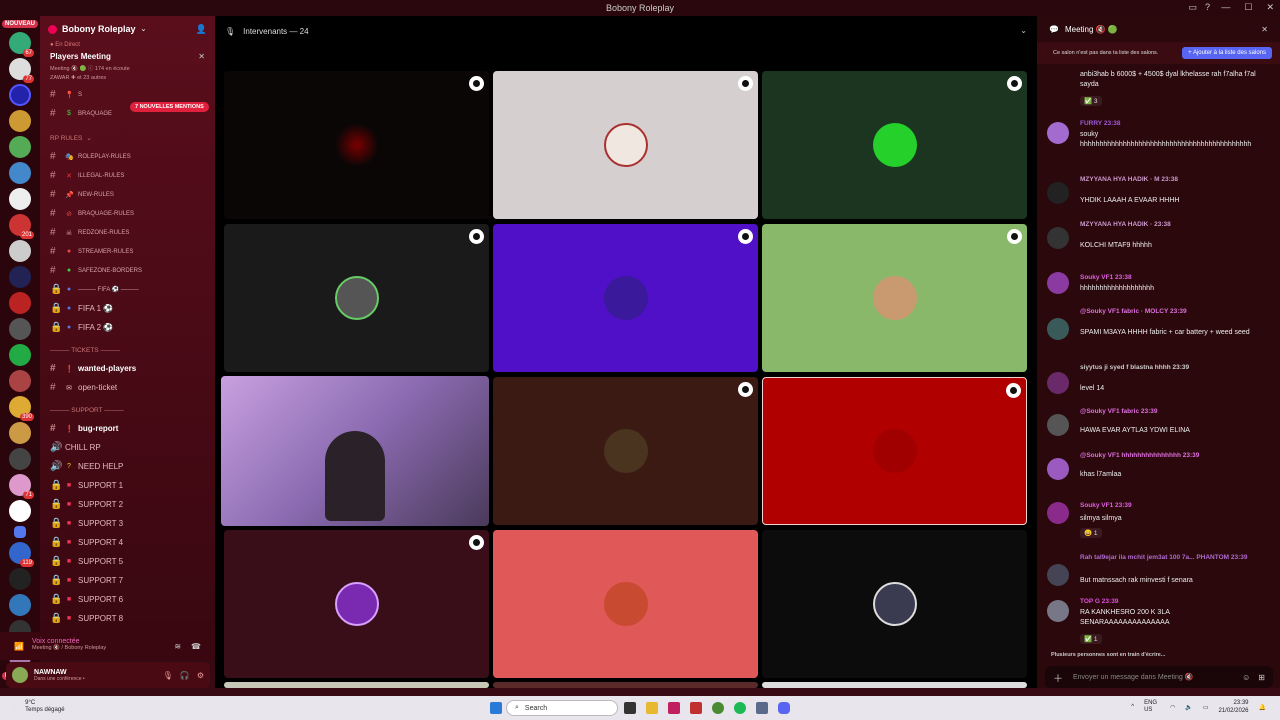 The height and width of the screenshot is (720, 1280). I want to click on headphones-icon: 🎧, so click(185, 675).